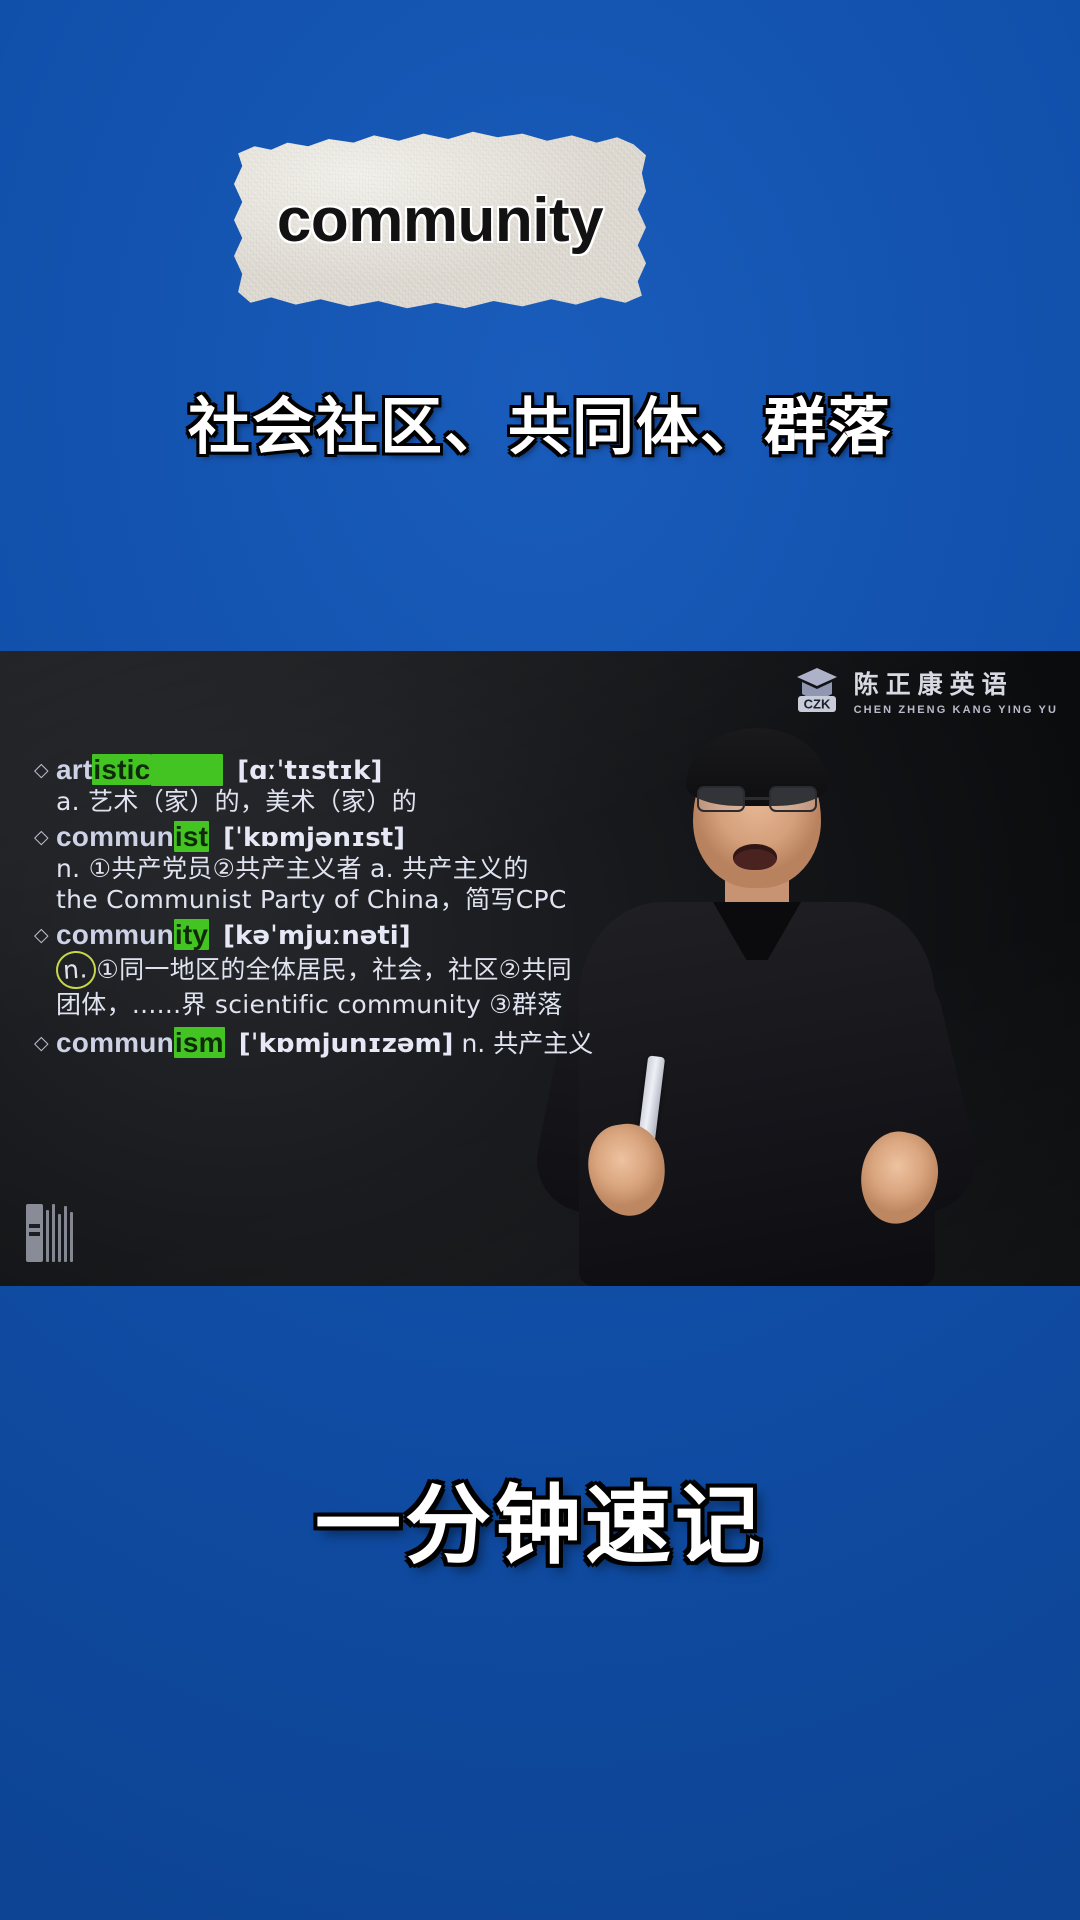  What do you see at coordinates (314, 838) in the screenshot?
I see `vocab-phonetic: [ˈkɒmjənɪst]` at bounding box center [314, 838].